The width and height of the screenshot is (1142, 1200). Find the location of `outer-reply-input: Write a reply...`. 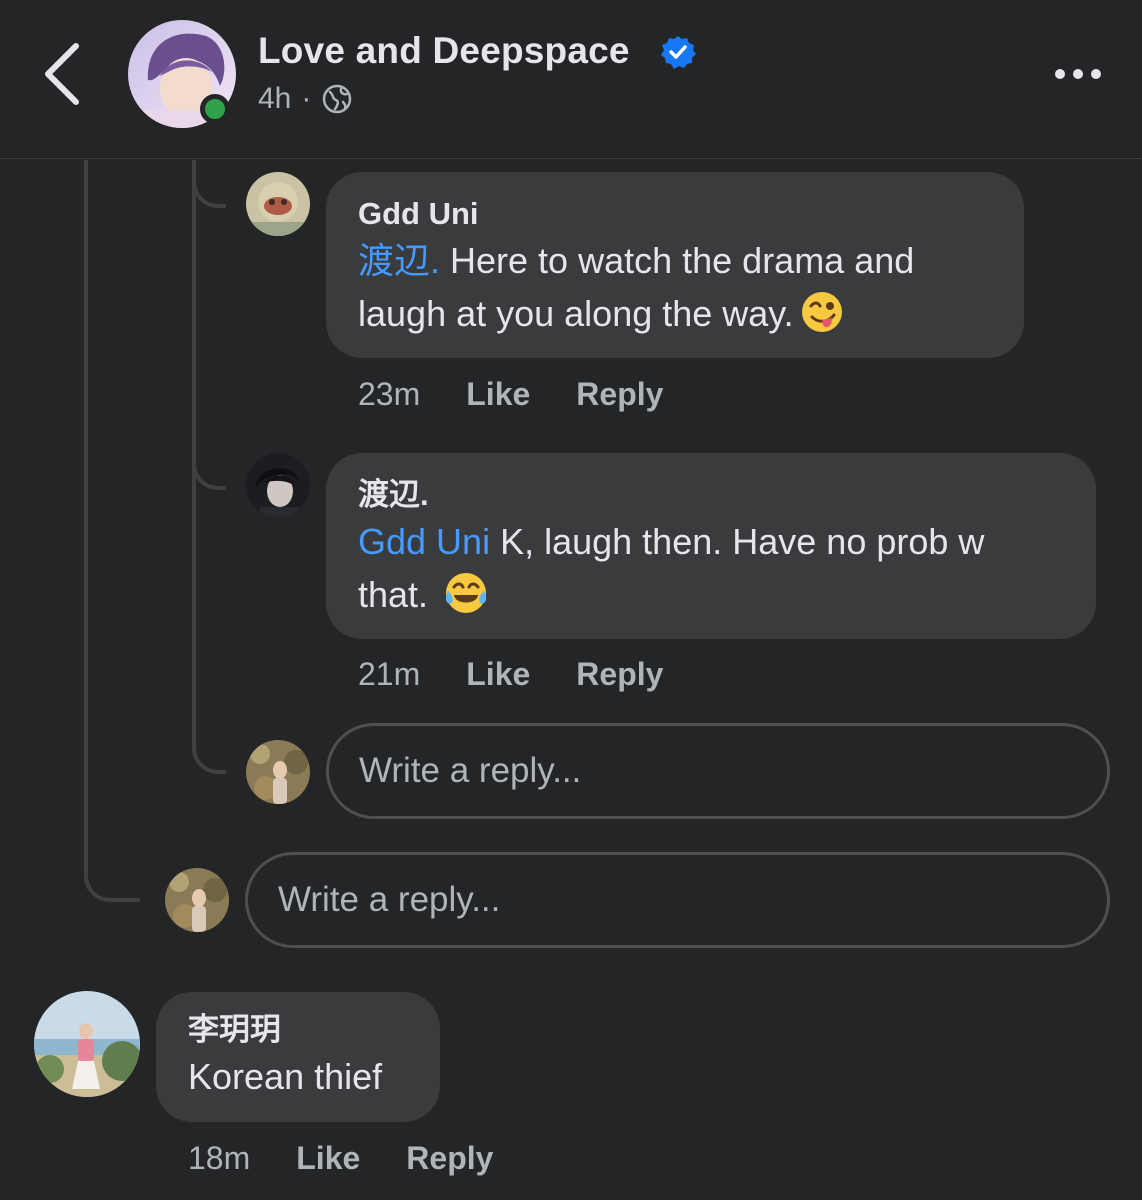

outer-reply-input: Write a reply... is located at coordinates (677, 900).